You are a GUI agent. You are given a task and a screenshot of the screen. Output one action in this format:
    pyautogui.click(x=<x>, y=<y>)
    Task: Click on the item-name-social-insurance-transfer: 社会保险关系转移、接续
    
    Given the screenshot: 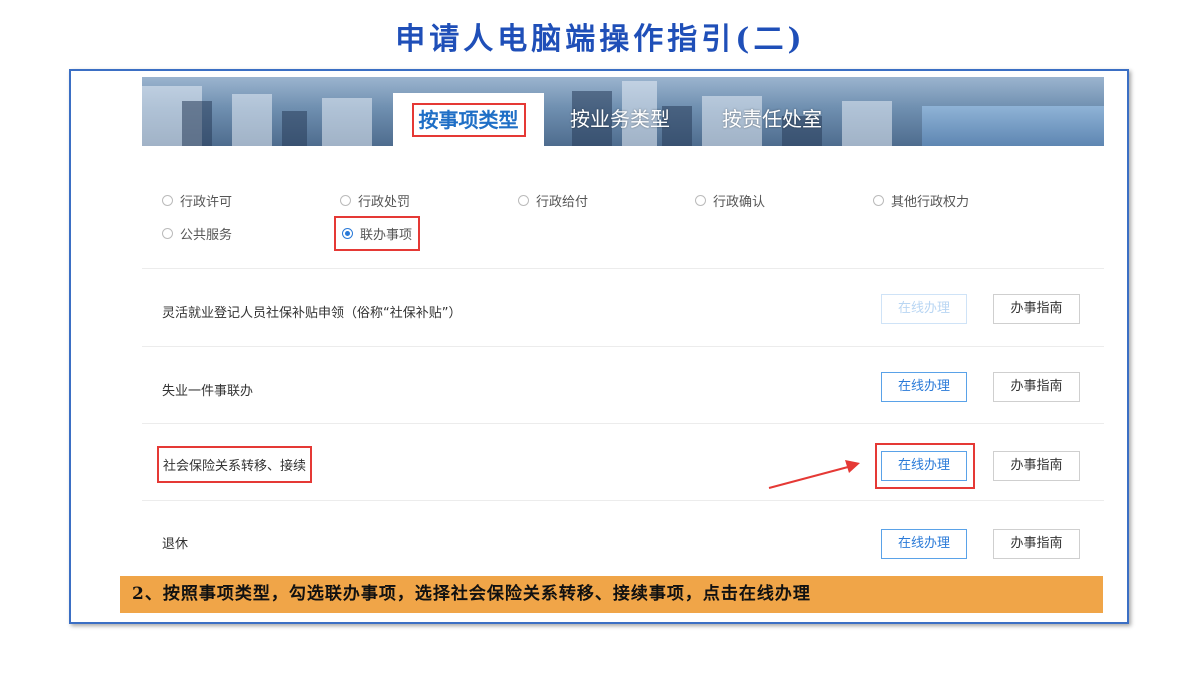 What is the action you would take?
    pyautogui.click(x=235, y=464)
    